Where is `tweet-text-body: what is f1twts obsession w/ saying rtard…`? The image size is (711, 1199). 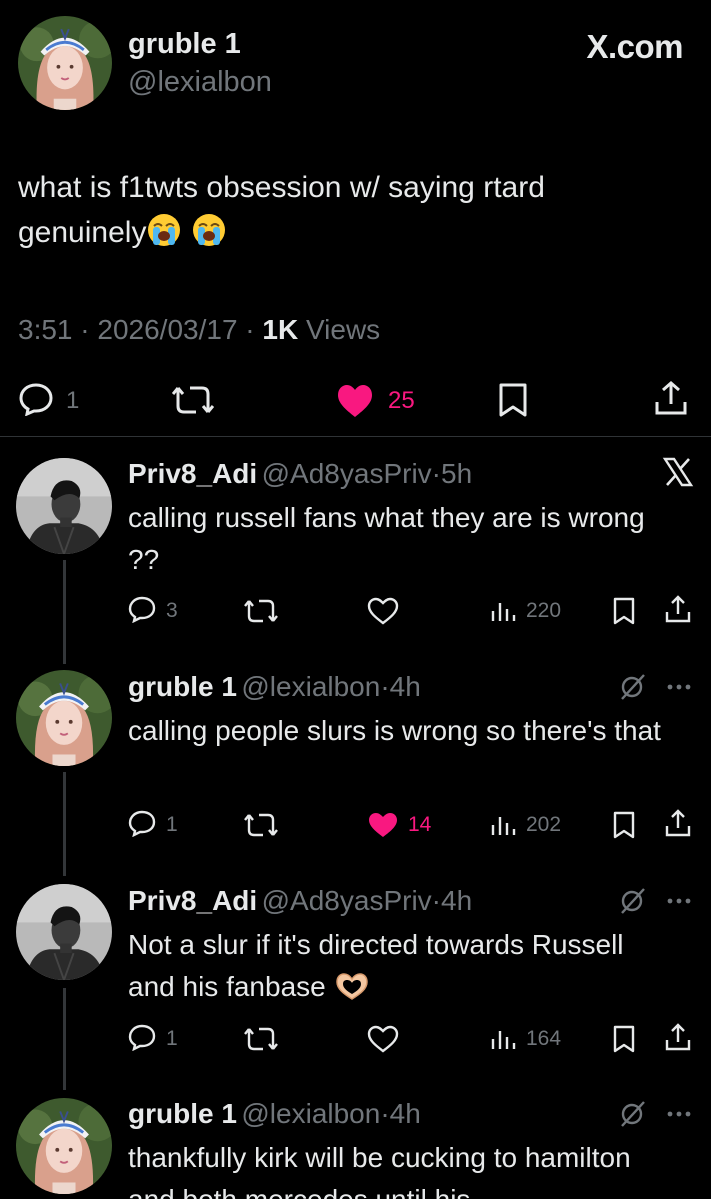 tweet-text-body: what is f1twts obsession w/ saying rtard… is located at coordinates (281, 210).